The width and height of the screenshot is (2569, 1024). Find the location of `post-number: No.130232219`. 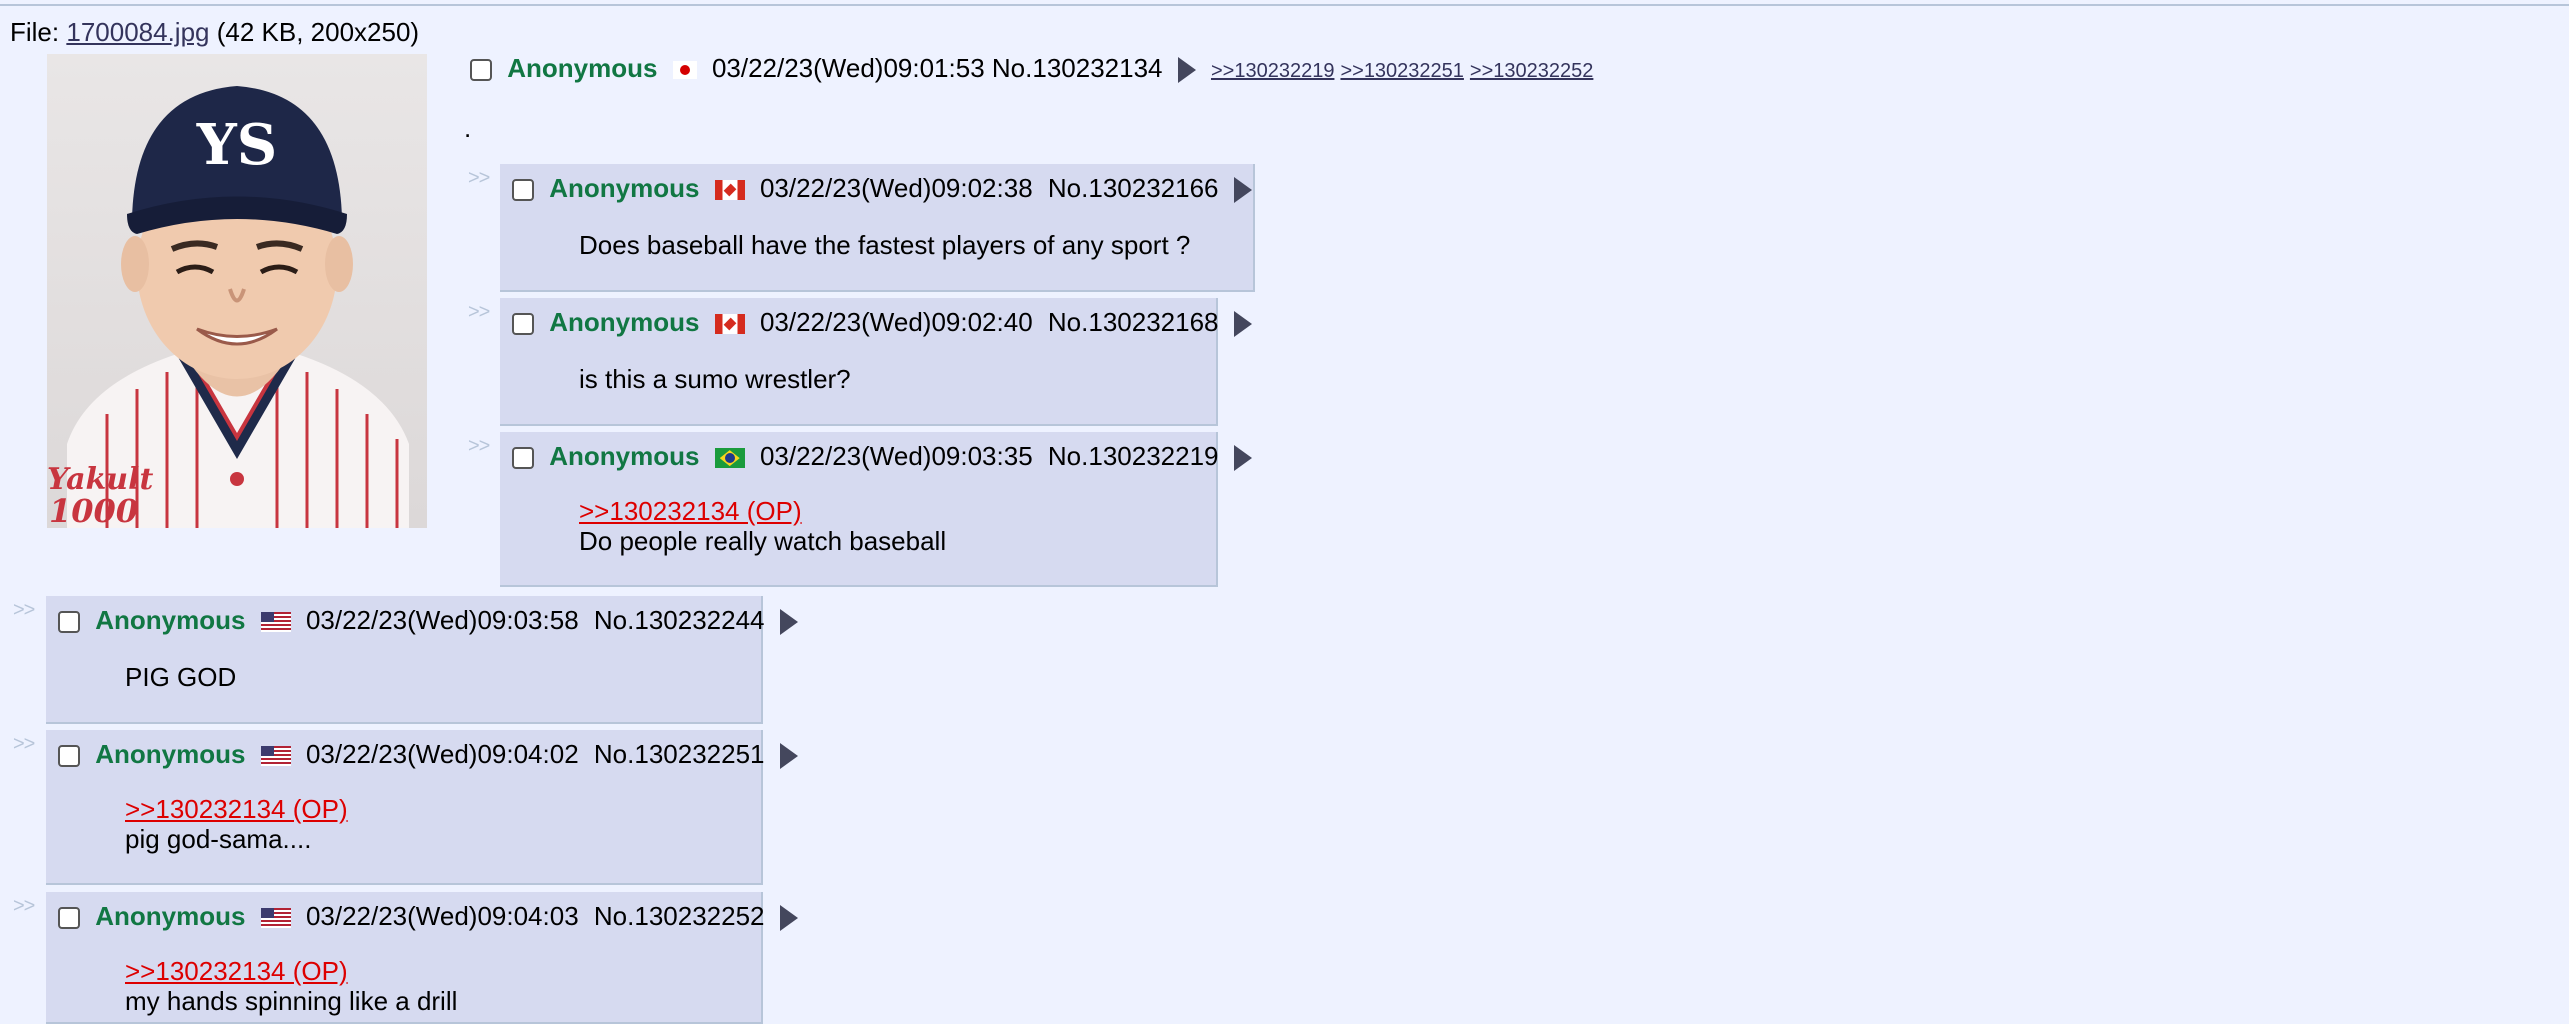

post-number: No.130232219 is located at coordinates (1133, 456).